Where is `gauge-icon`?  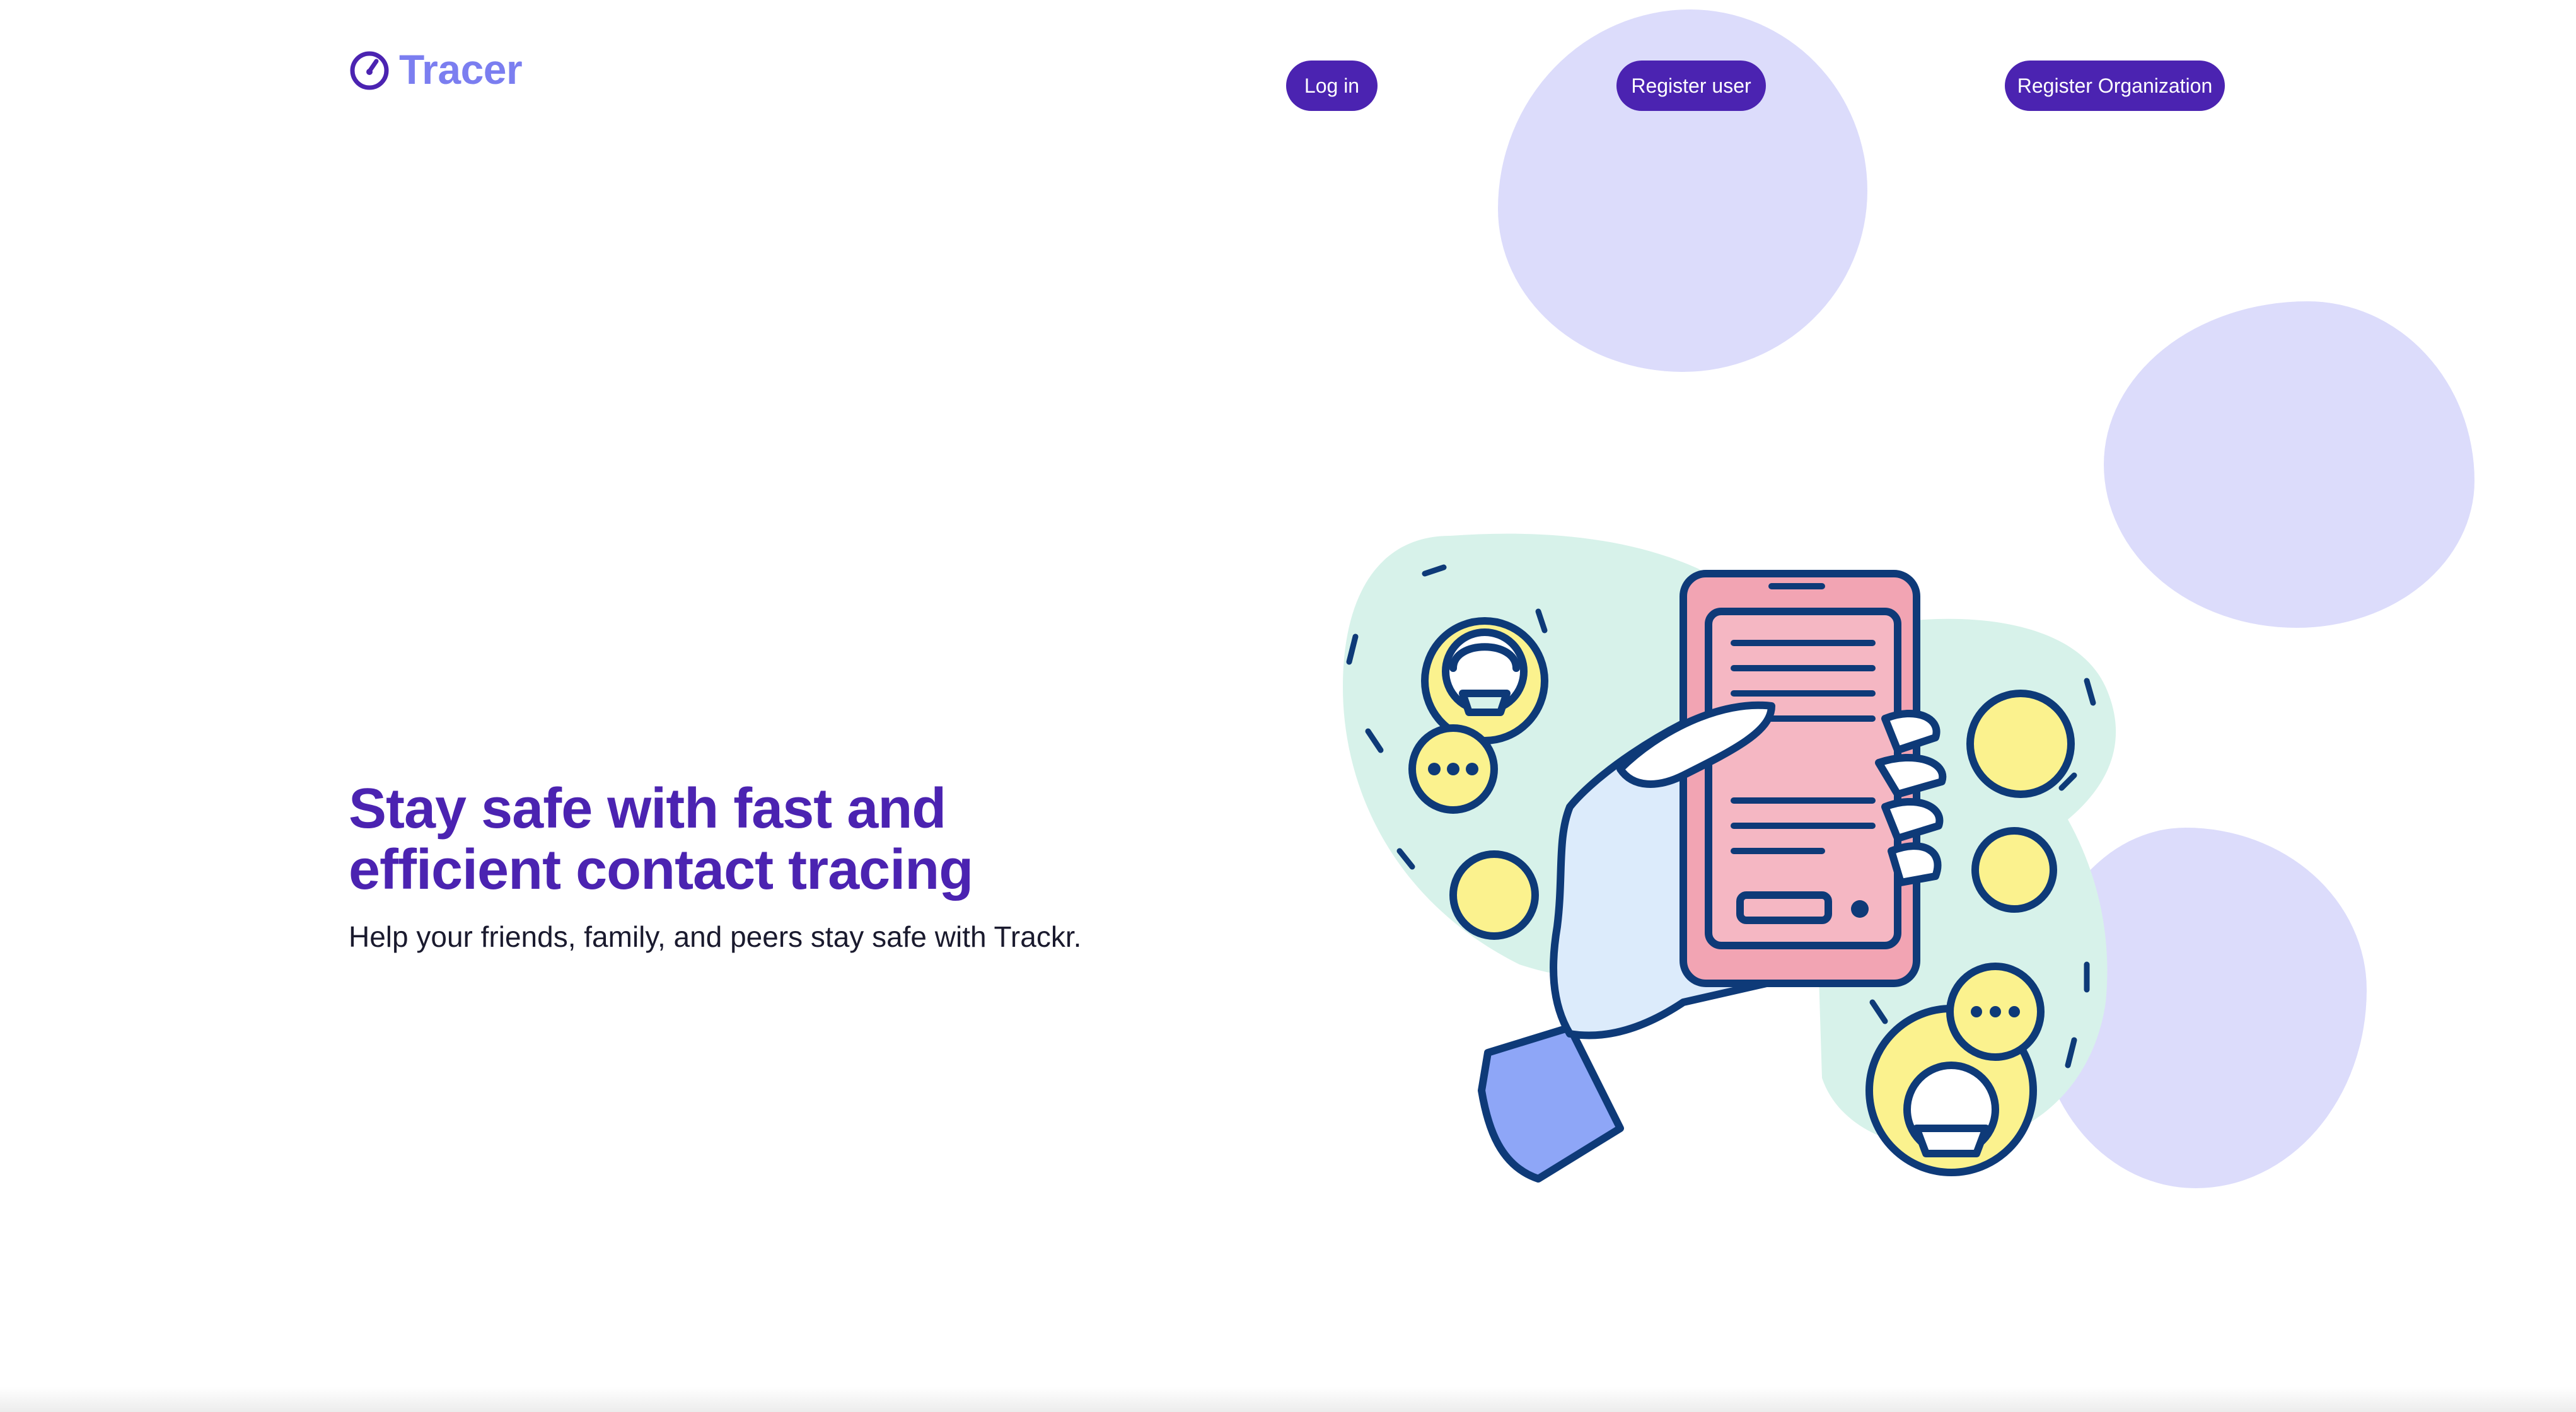 gauge-icon is located at coordinates (370, 70).